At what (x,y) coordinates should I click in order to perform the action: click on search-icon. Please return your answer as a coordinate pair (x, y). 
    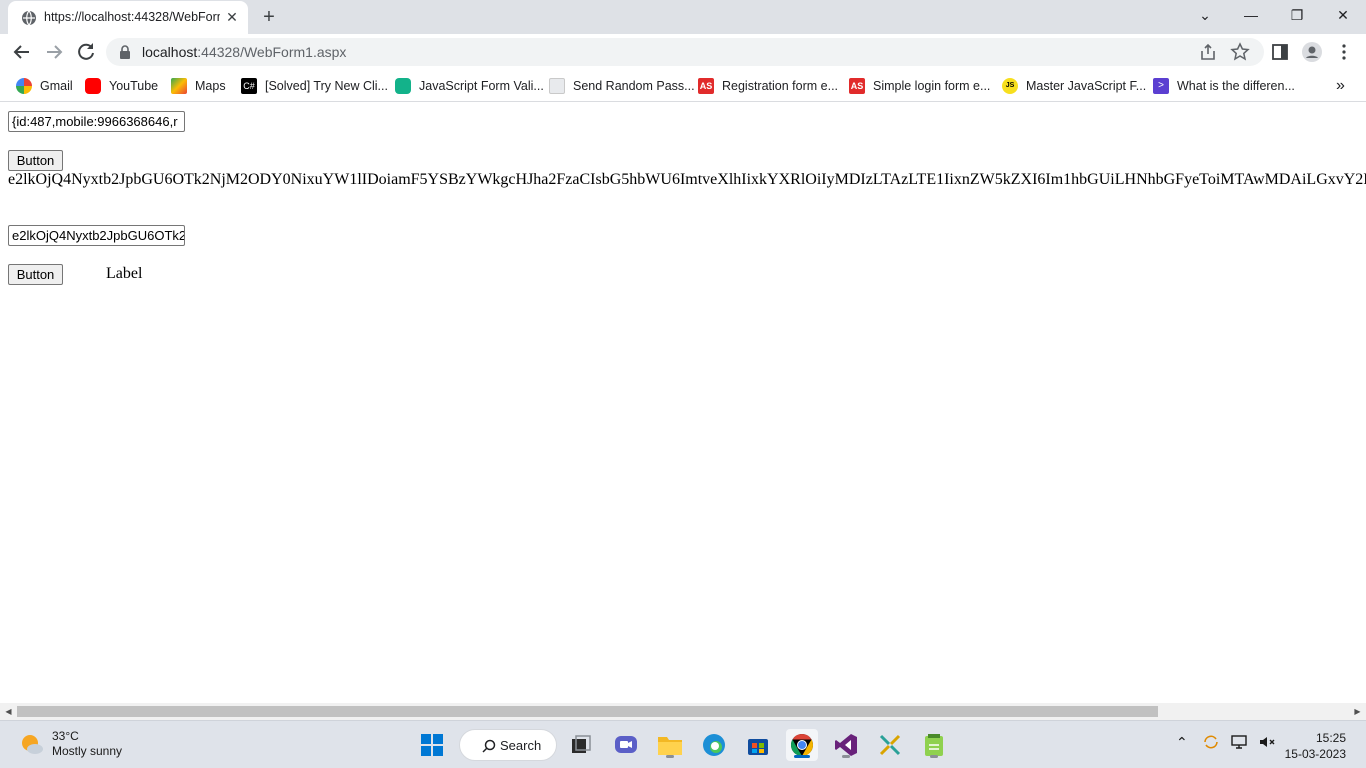
    Looking at the image, I should click on (489, 746).